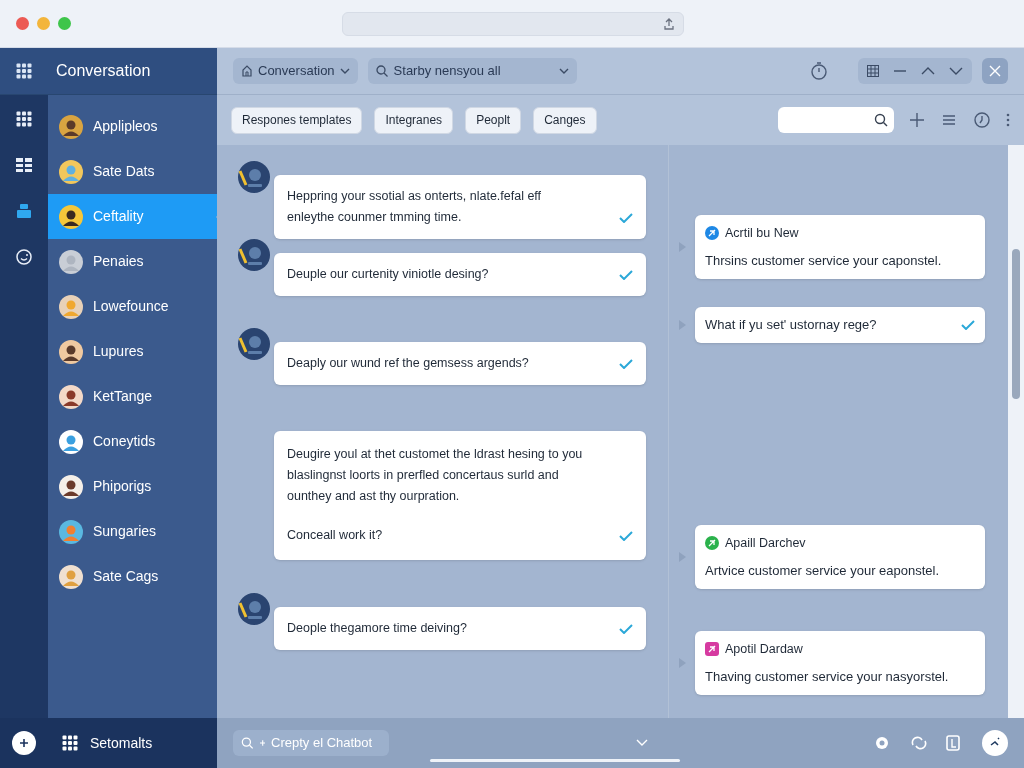 This screenshot has width=1024, height=768. Describe the element at coordinates (565, 120) in the screenshot. I see `filter-chip: Canges` at that location.